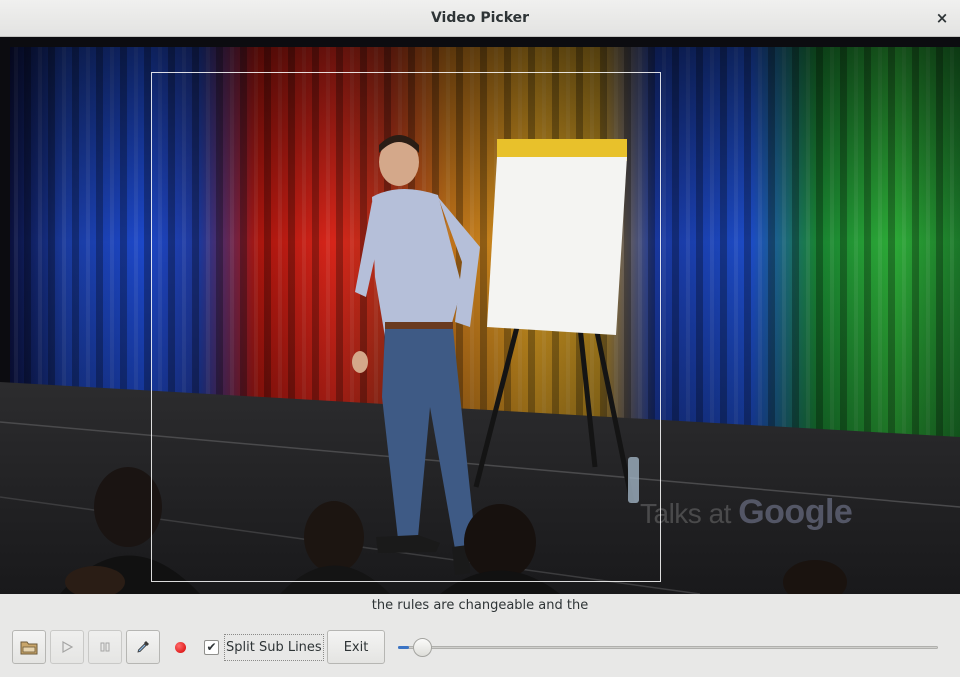 This screenshot has height=677, width=960. I want to click on pause-icon, so click(105, 647).